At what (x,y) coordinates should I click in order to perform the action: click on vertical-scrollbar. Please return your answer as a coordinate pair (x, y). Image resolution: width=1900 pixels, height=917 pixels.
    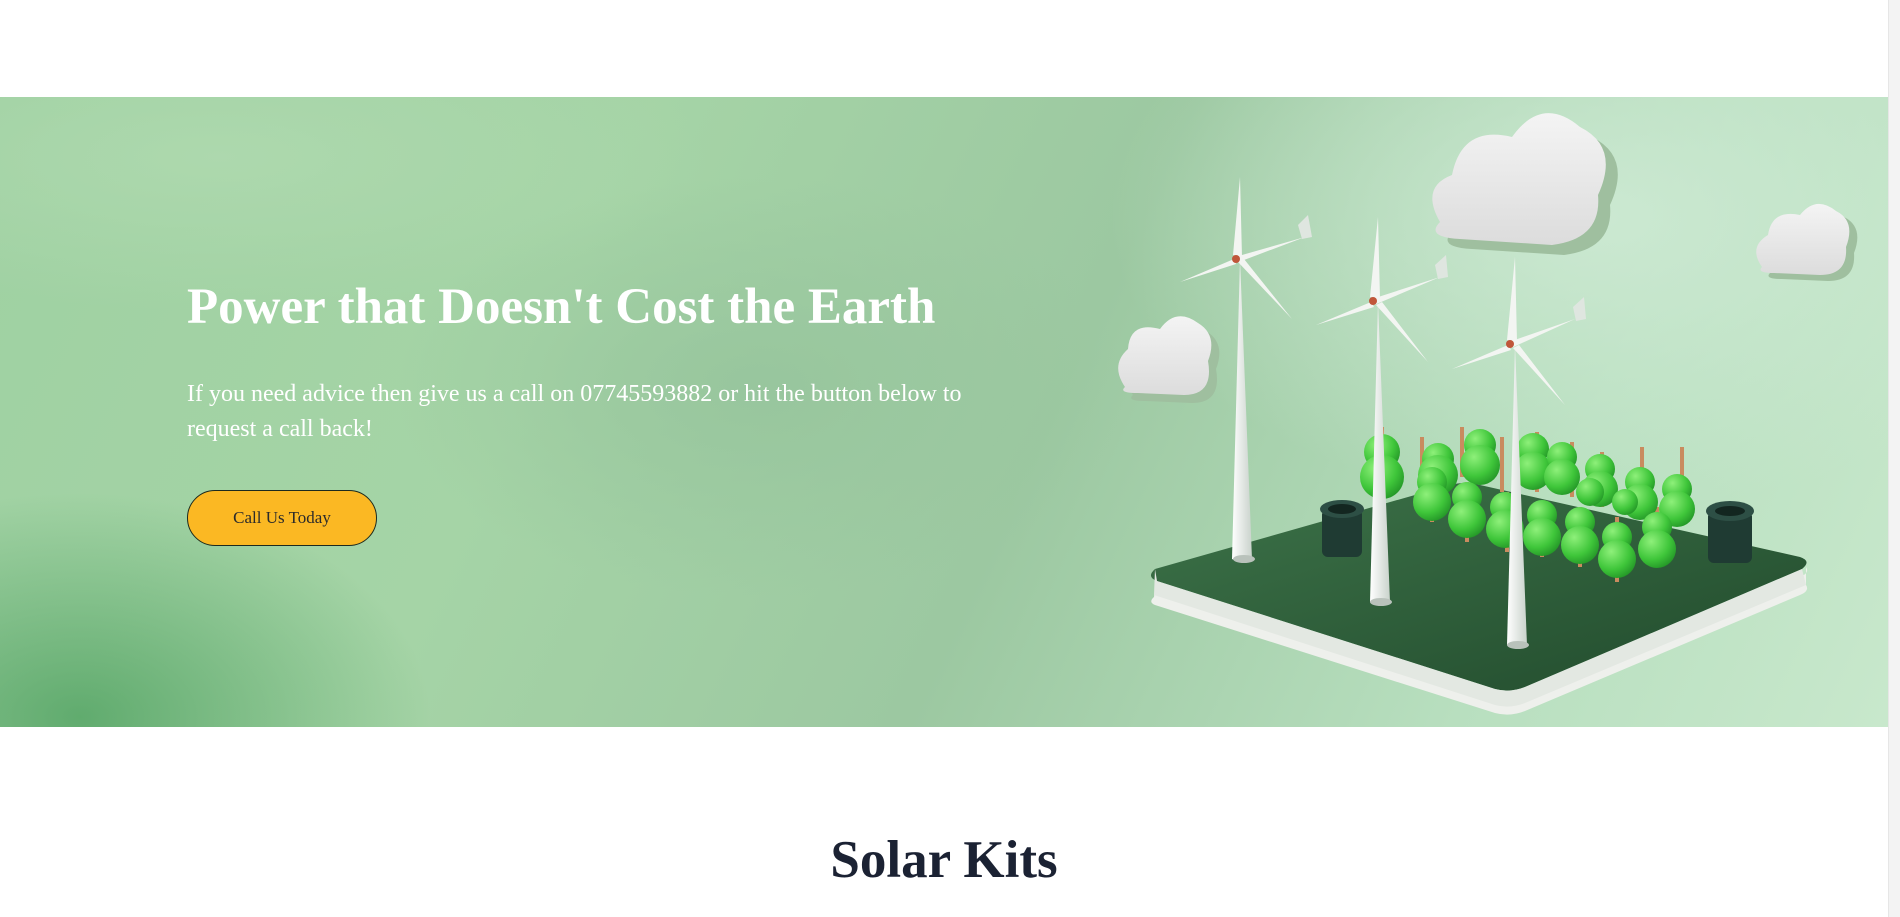
    Looking at the image, I should click on (1894, 458).